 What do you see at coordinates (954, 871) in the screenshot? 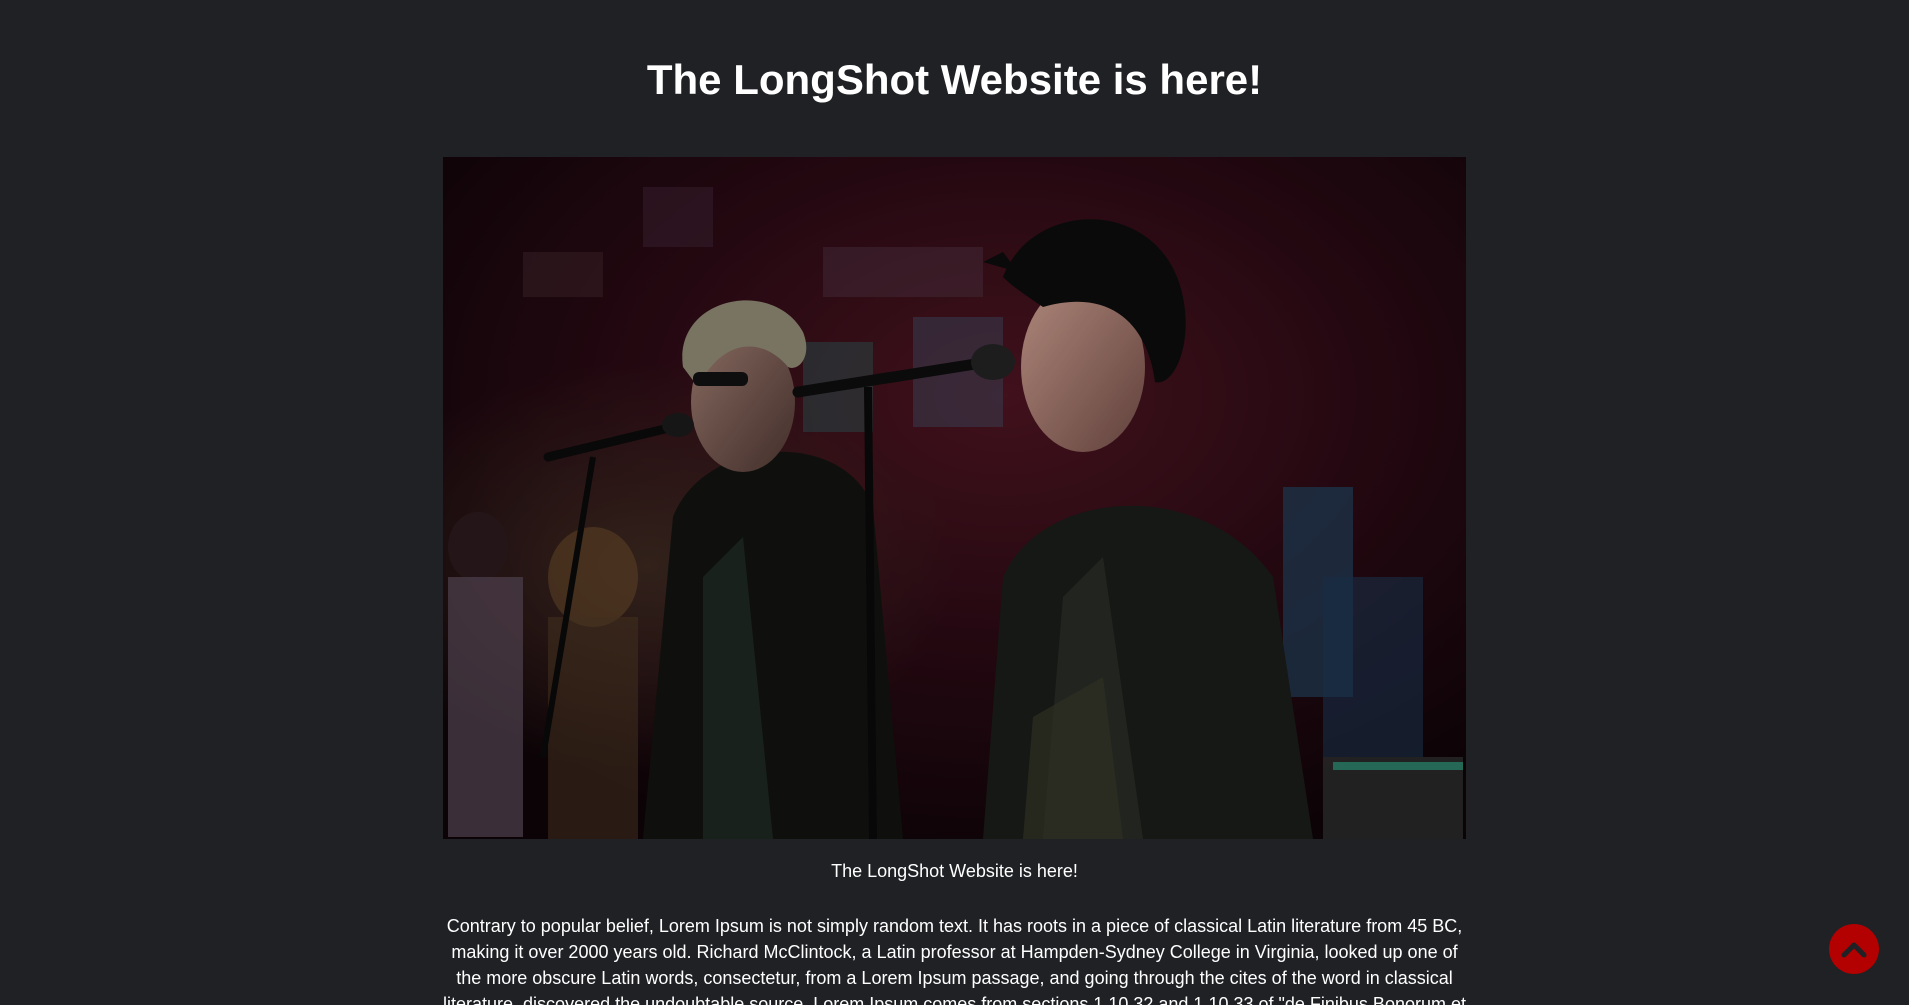
I see `image-caption: The LongShot Website is here!` at bounding box center [954, 871].